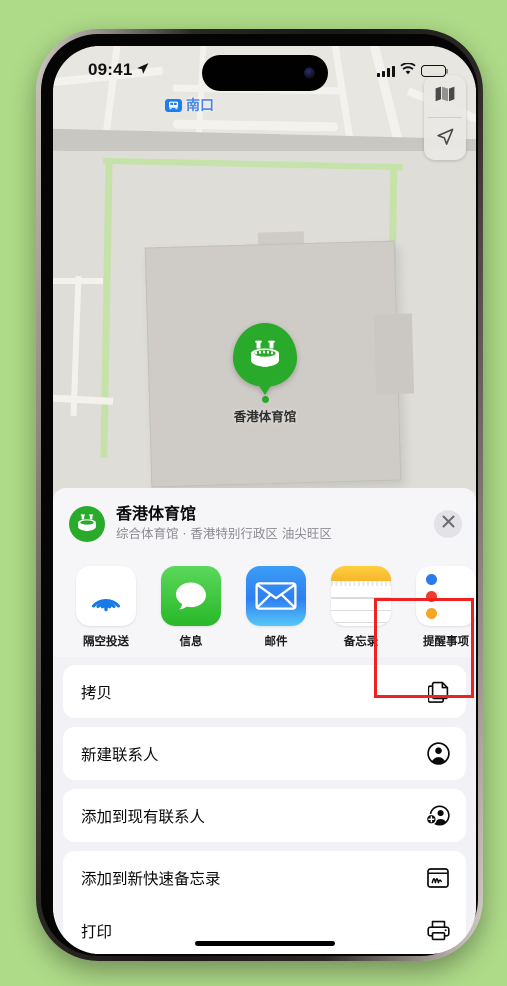  I want to click on cellular-signal-icon, so click(386, 71).